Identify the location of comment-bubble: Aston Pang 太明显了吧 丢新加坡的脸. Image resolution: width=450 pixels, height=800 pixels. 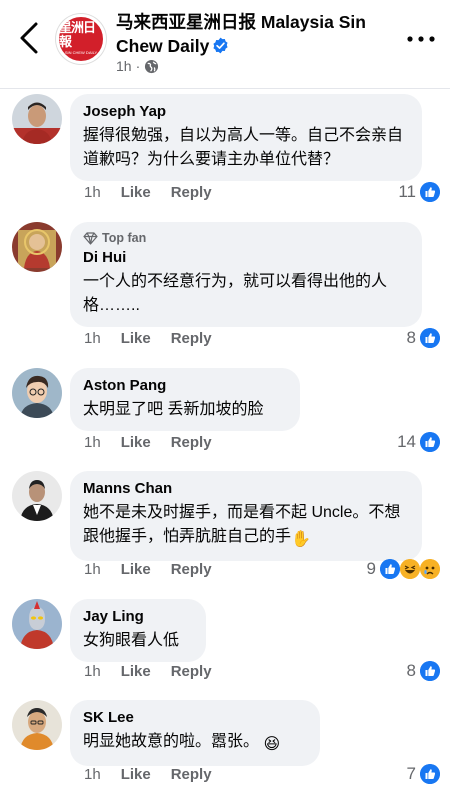
(185, 399).